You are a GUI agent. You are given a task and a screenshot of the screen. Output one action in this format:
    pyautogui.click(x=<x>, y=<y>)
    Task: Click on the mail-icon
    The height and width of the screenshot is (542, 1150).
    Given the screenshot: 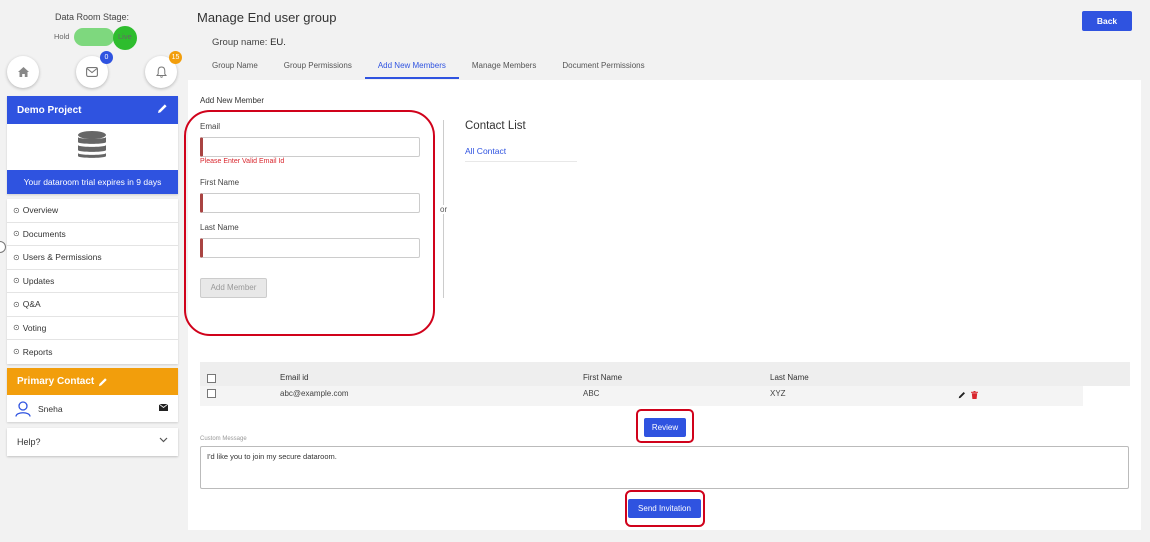 What is the action you would take?
    pyautogui.click(x=92, y=72)
    